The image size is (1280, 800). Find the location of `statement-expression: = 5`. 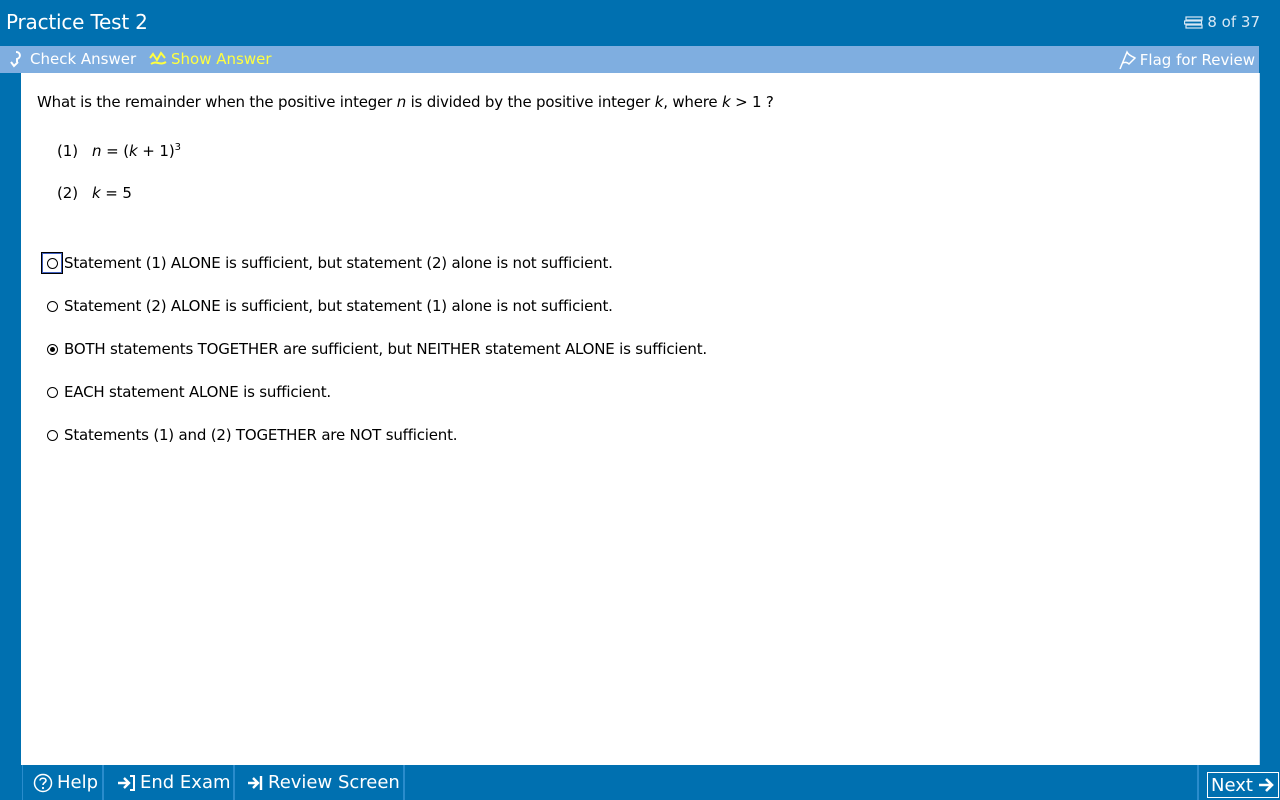

statement-expression: = 5 is located at coordinates (116, 193).